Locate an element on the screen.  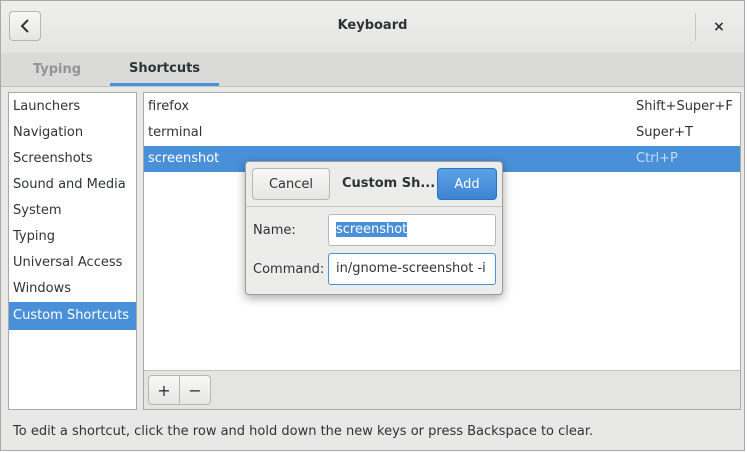
command-field: in/gnome-screenshot -i is located at coordinates (412, 269).